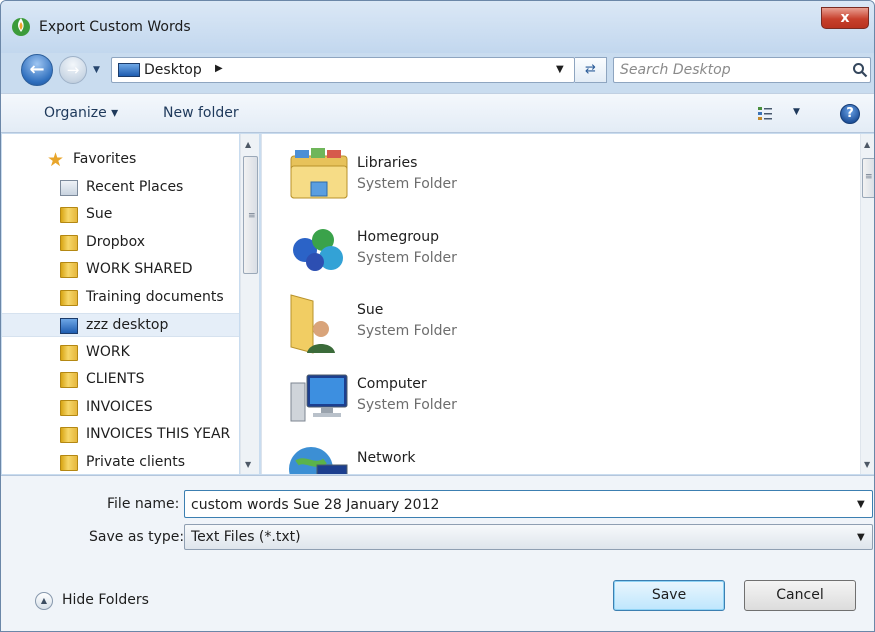 The width and height of the screenshot is (875, 632). I want to click on search-box, so click(742, 70).